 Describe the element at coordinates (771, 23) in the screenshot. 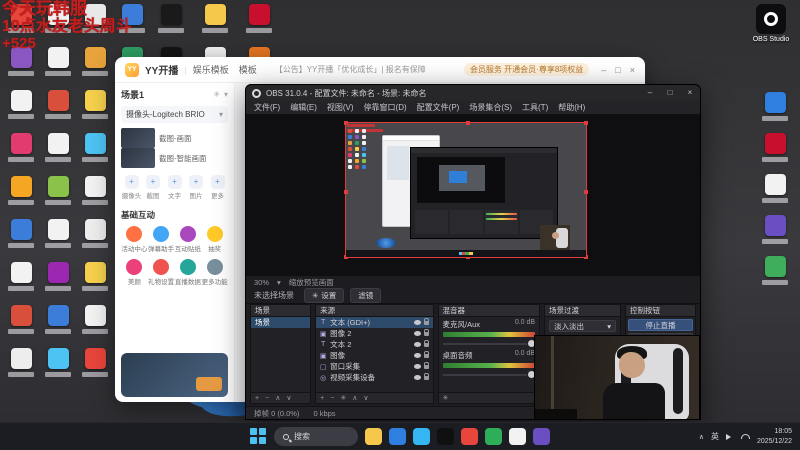

I see `desktop-icon-obs-studio: OBS Studio` at that location.